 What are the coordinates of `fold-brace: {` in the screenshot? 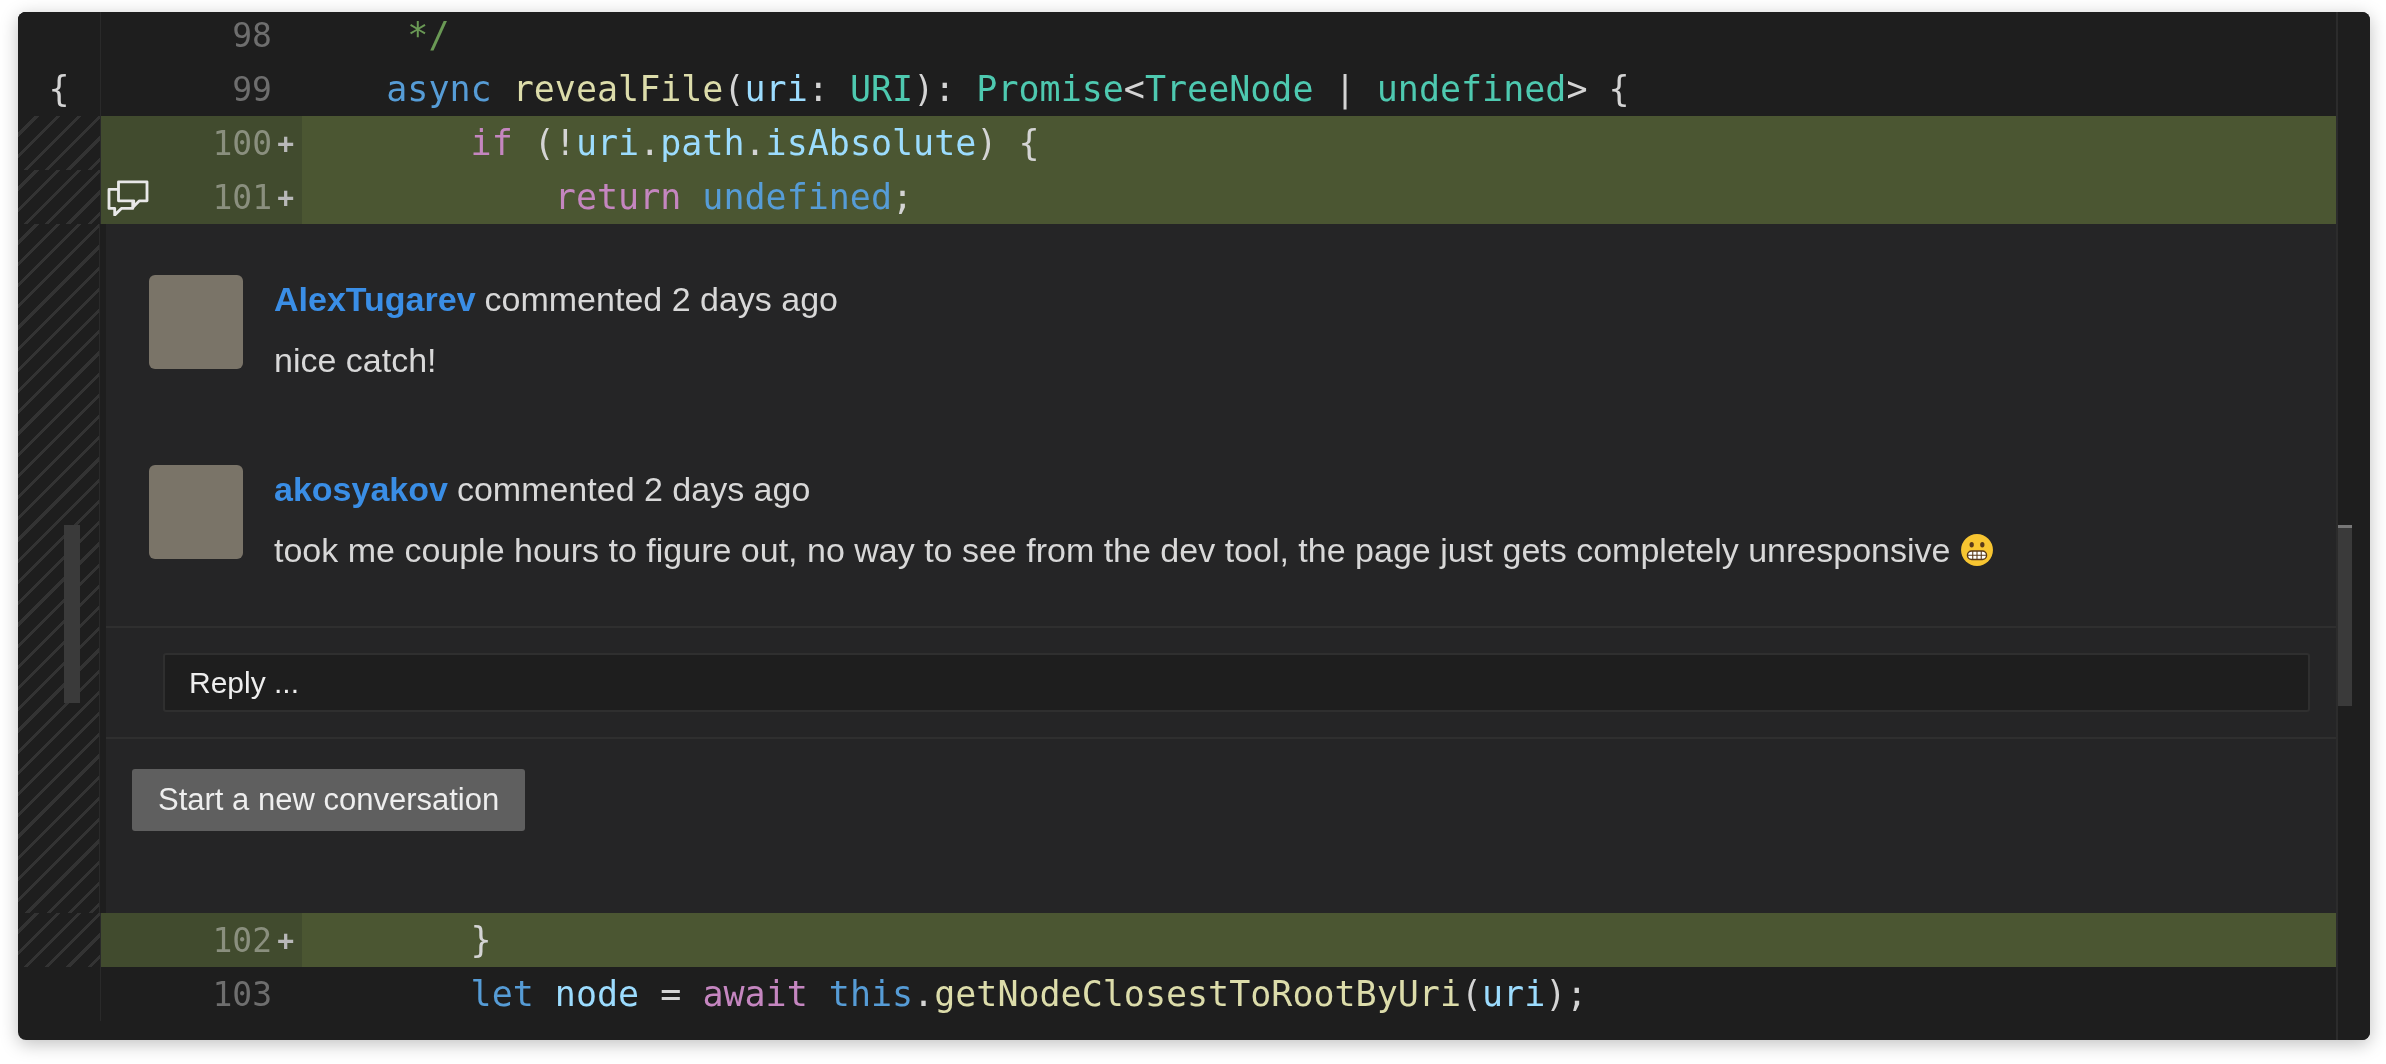 It's located at (59, 89).